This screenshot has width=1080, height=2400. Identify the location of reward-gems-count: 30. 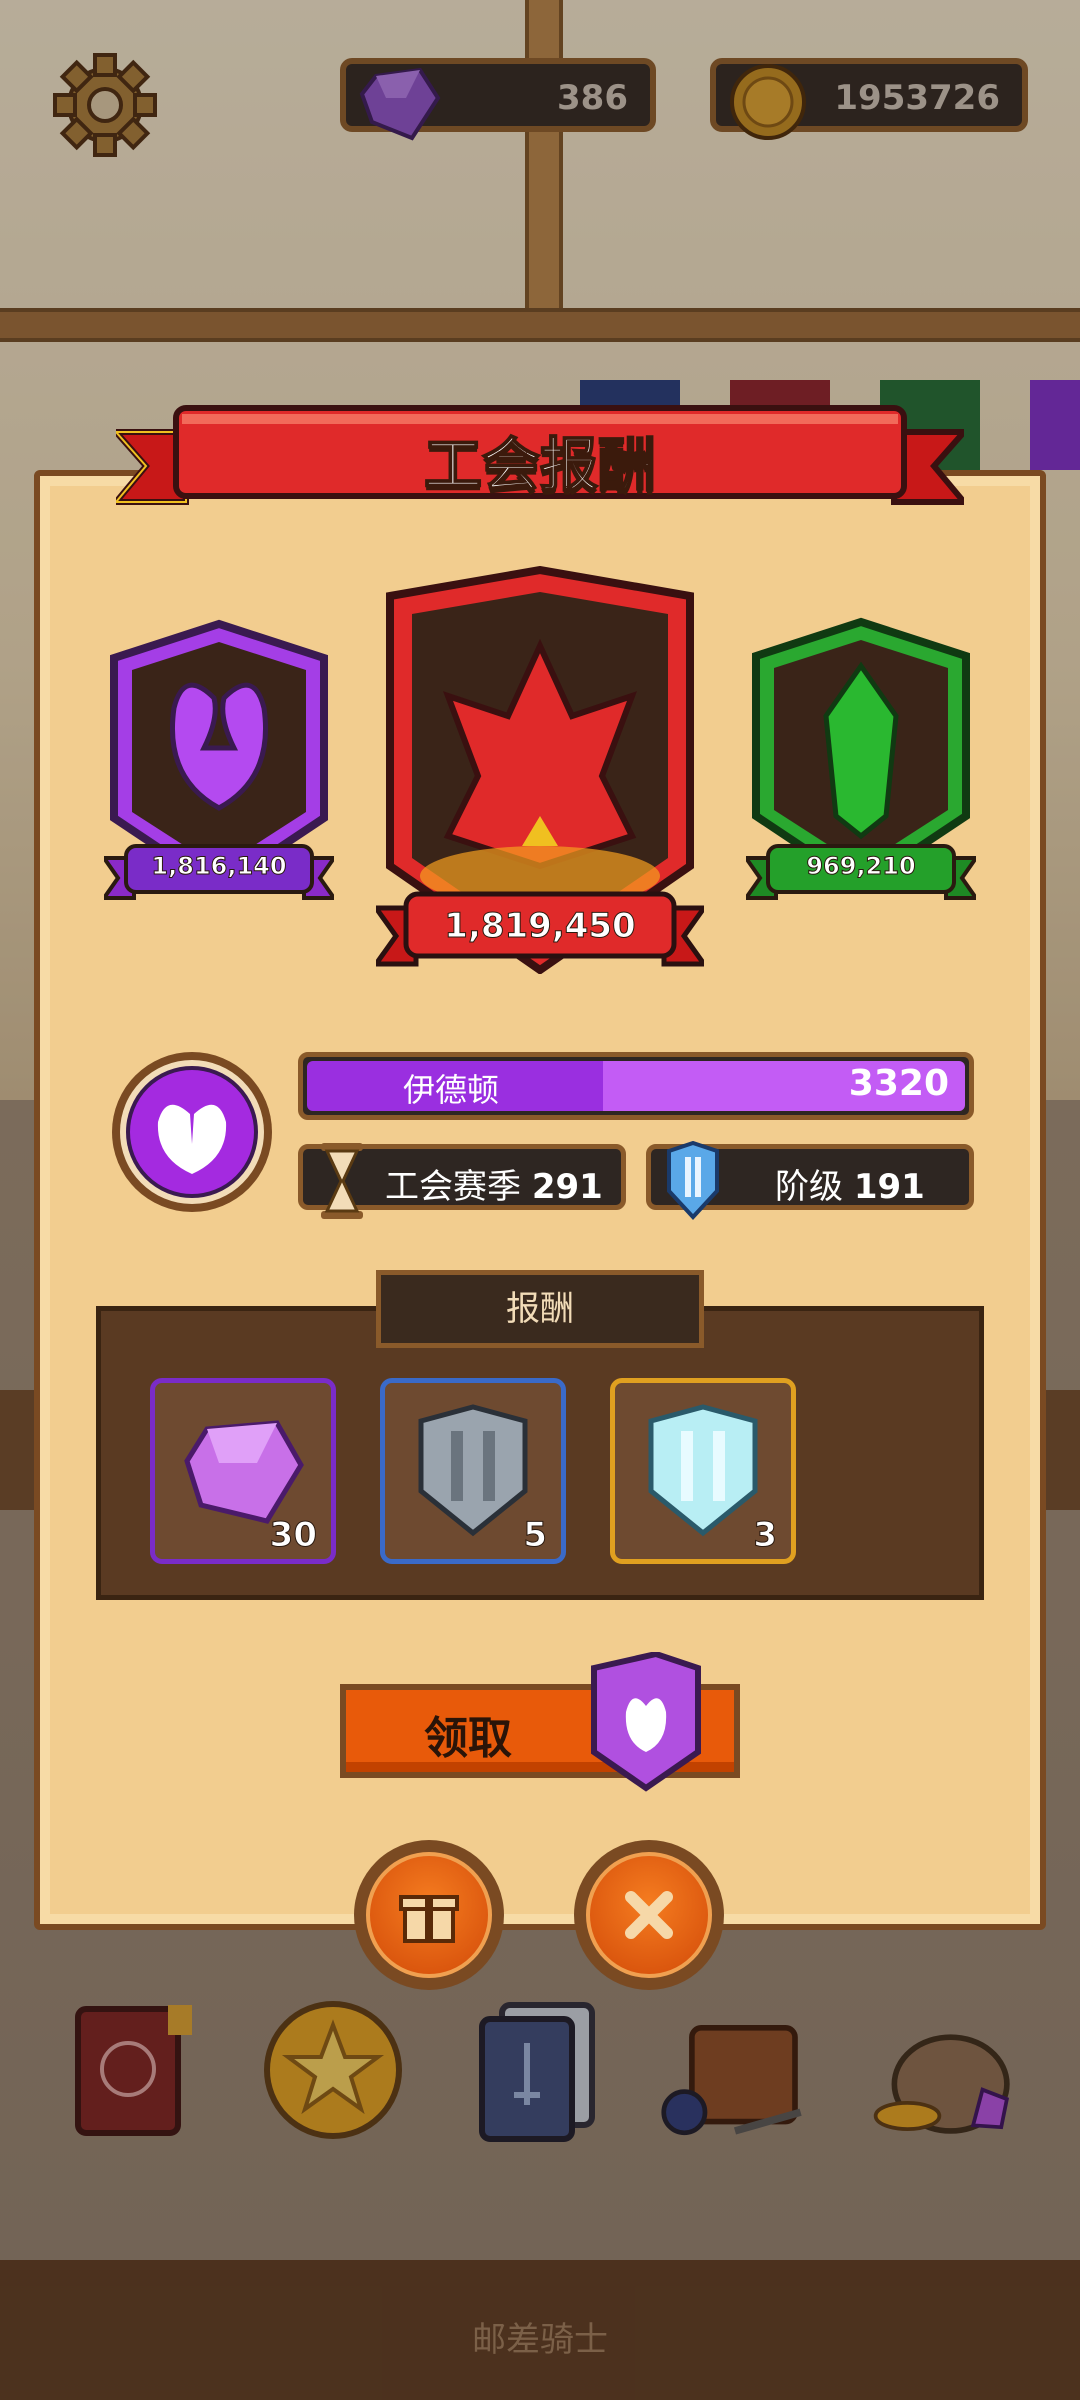
(293, 1535).